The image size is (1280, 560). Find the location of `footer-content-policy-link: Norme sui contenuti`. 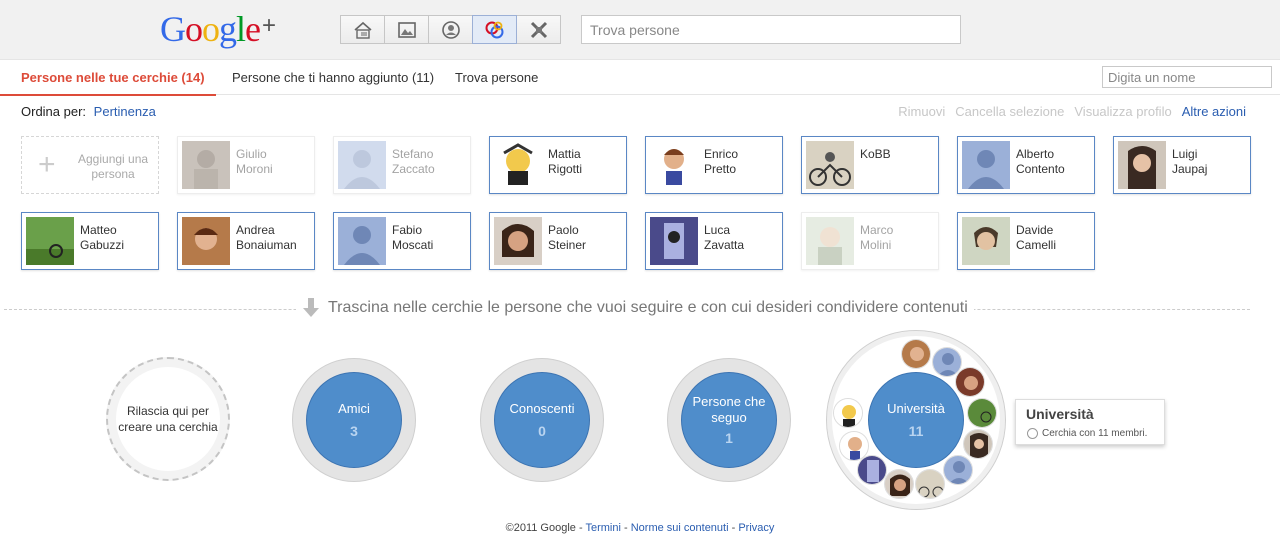

footer-content-policy-link: Norme sui contenuti is located at coordinates (680, 528).